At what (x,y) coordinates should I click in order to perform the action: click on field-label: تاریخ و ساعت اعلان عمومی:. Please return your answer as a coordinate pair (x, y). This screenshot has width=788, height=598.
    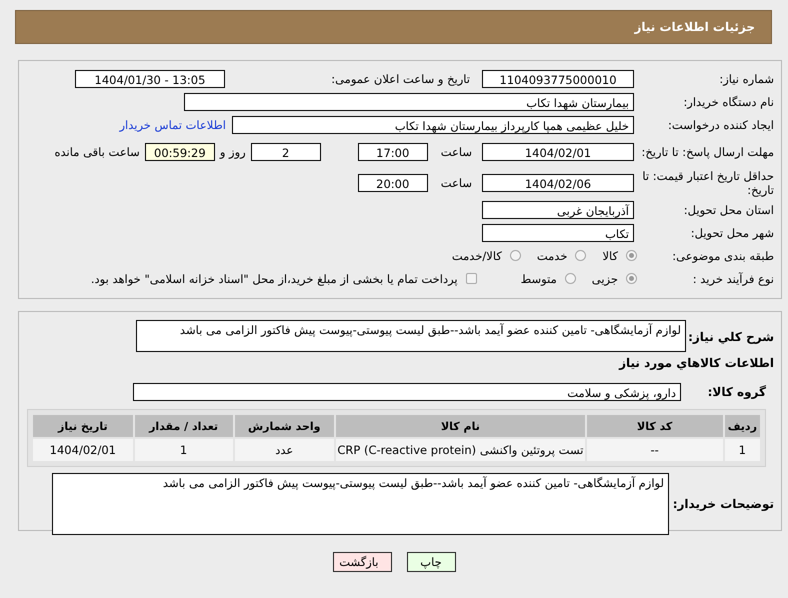
    Looking at the image, I should click on (400, 79).